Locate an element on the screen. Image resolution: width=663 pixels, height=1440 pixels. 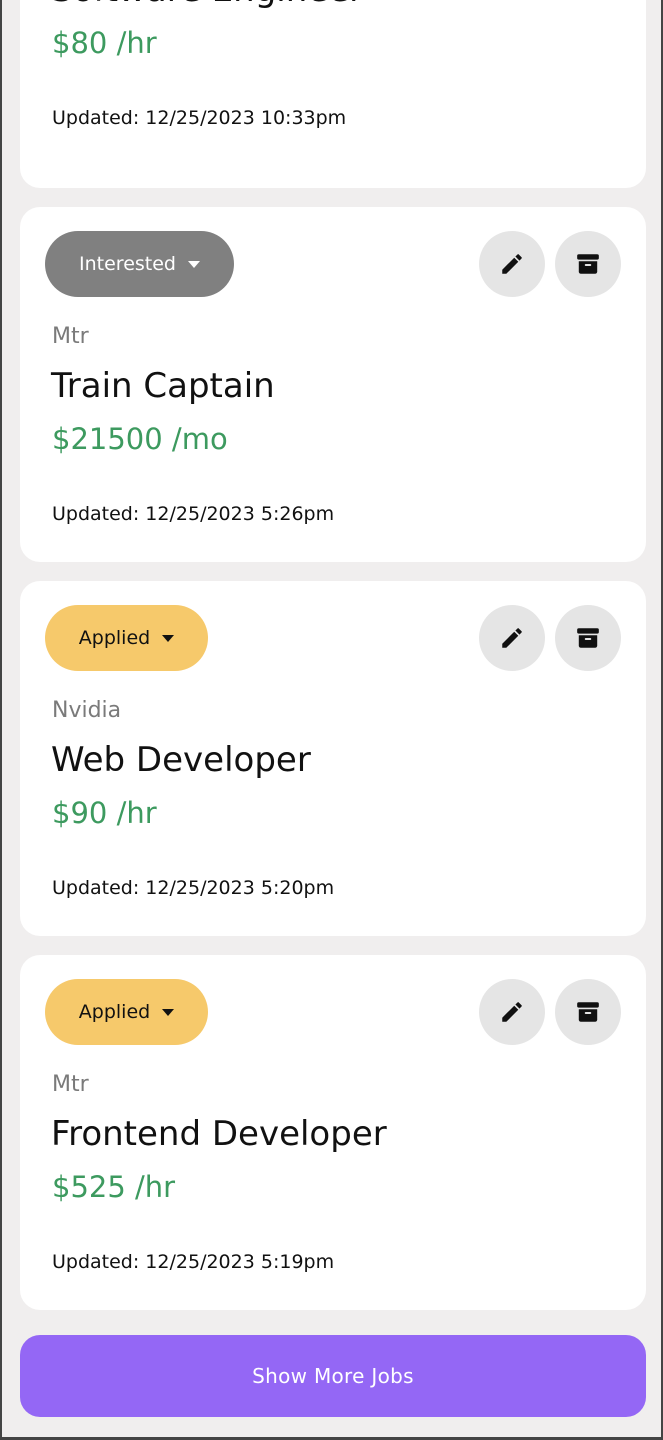
job-salary: $525 /hr is located at coordinates (114, 1187).